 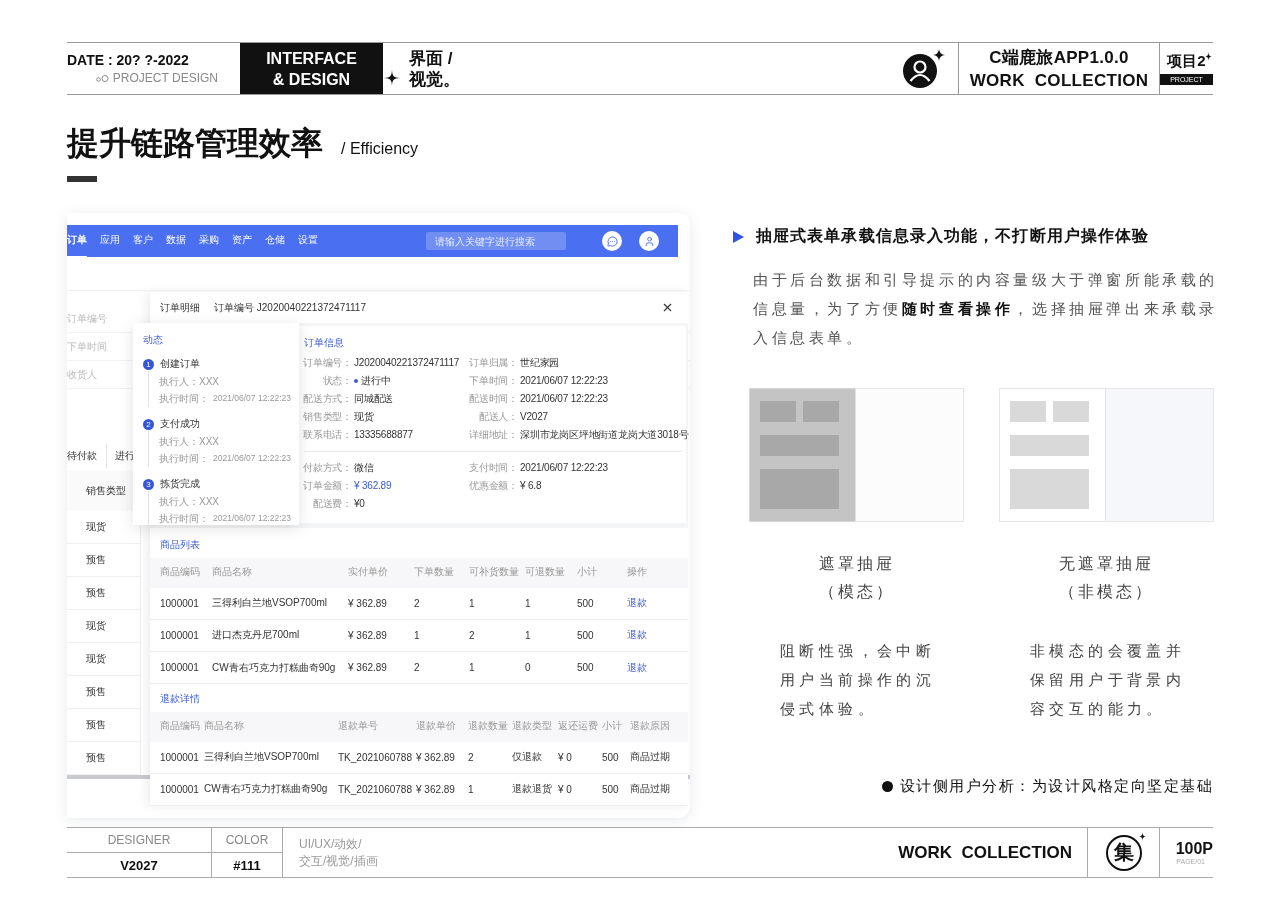 I want to click on page-title: 提升链路管理效率, so click(x=195, y=143).